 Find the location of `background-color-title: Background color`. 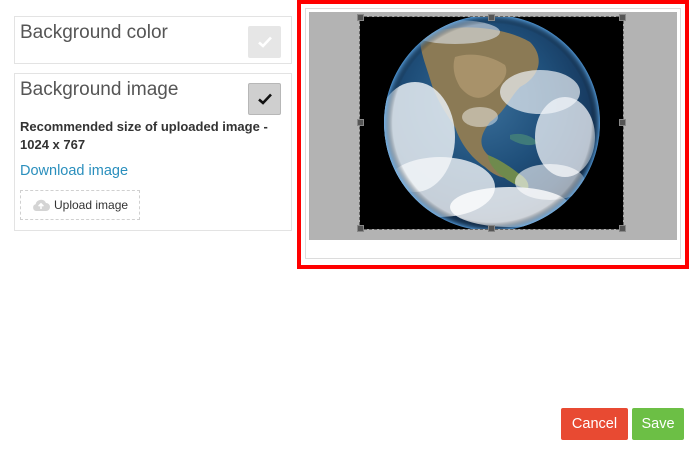

background-color-title: Background color is located at coordinates (94, 32).